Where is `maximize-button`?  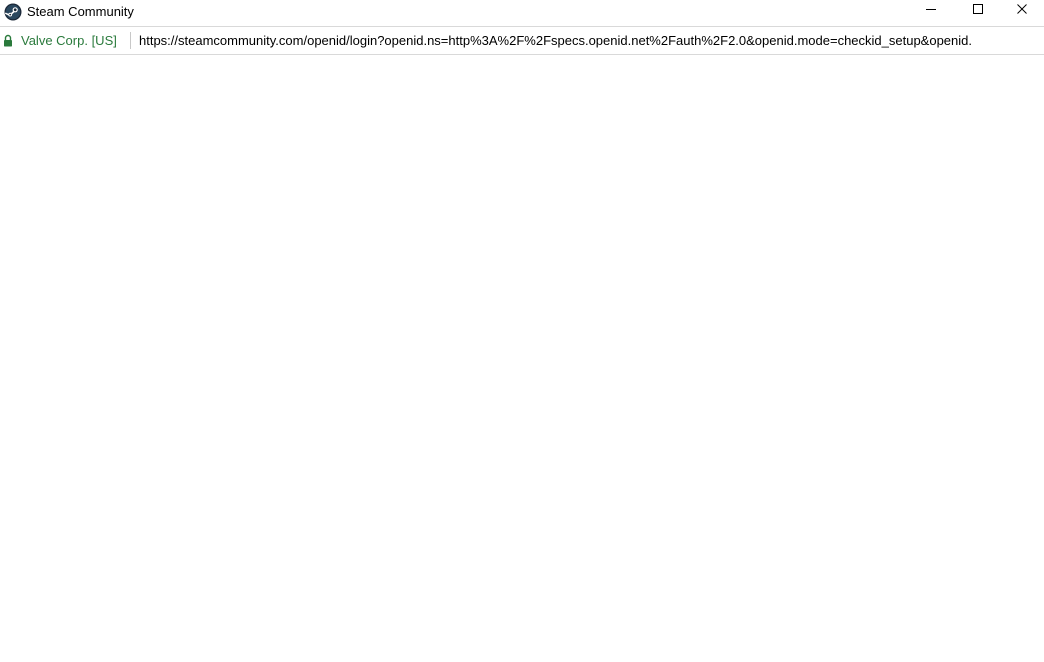
maximize-button is located at coordinates (978, 11).